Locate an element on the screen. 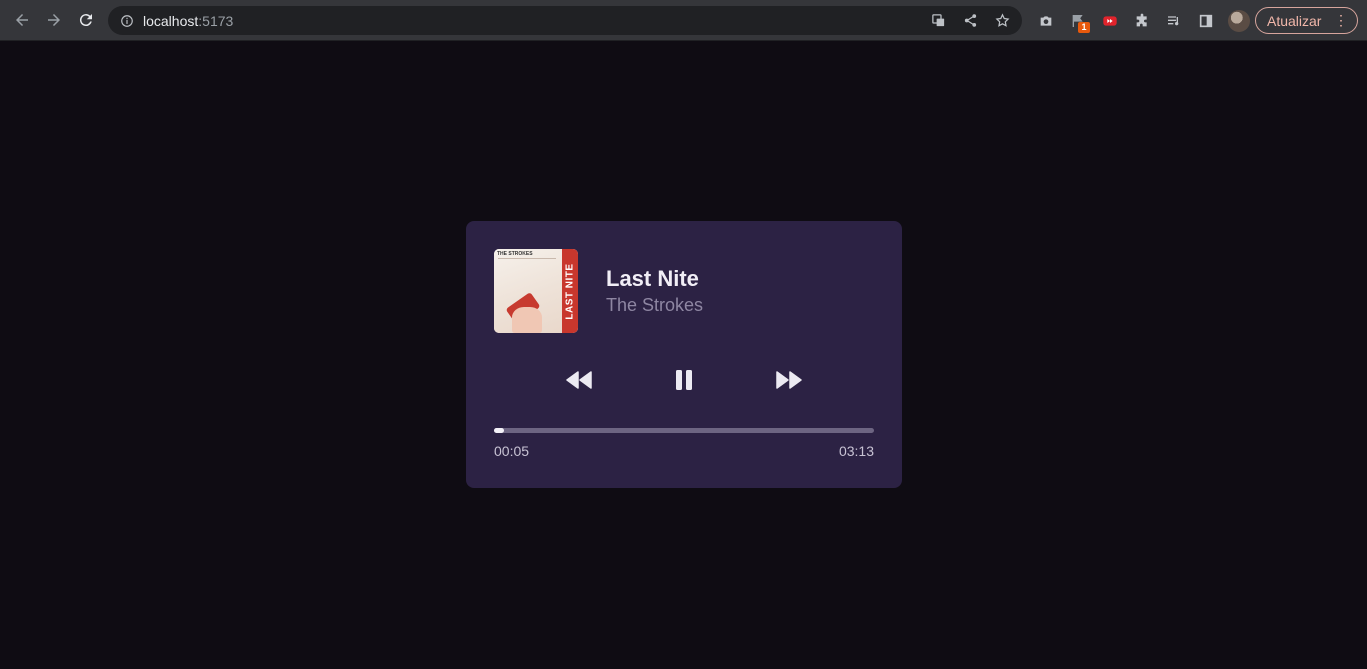  info-icon is located at coordinates (127, 21).